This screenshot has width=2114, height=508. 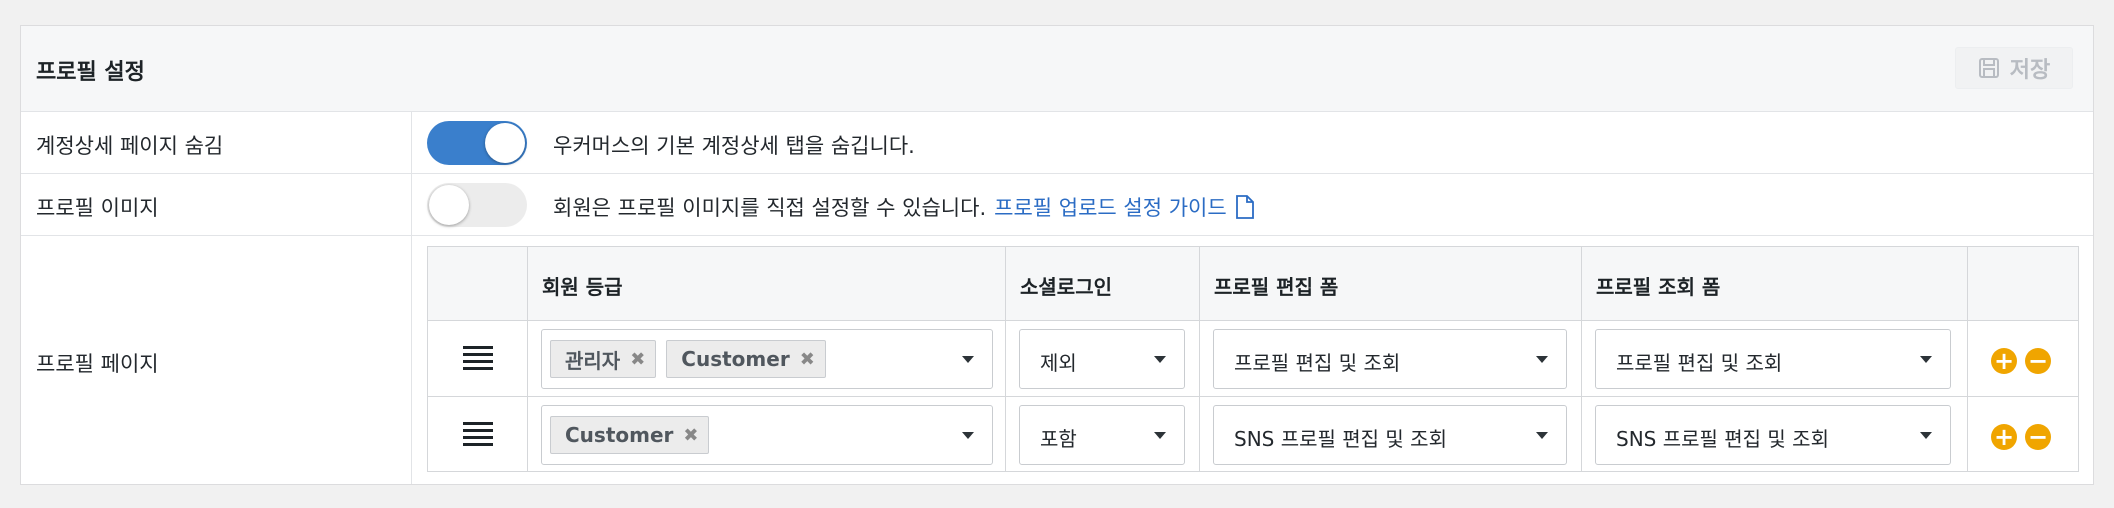 What do you see at coordinates (90, 72) in the screenshot?
I see `panel-title: 프로필 설정` at bounding box center [90, 72].